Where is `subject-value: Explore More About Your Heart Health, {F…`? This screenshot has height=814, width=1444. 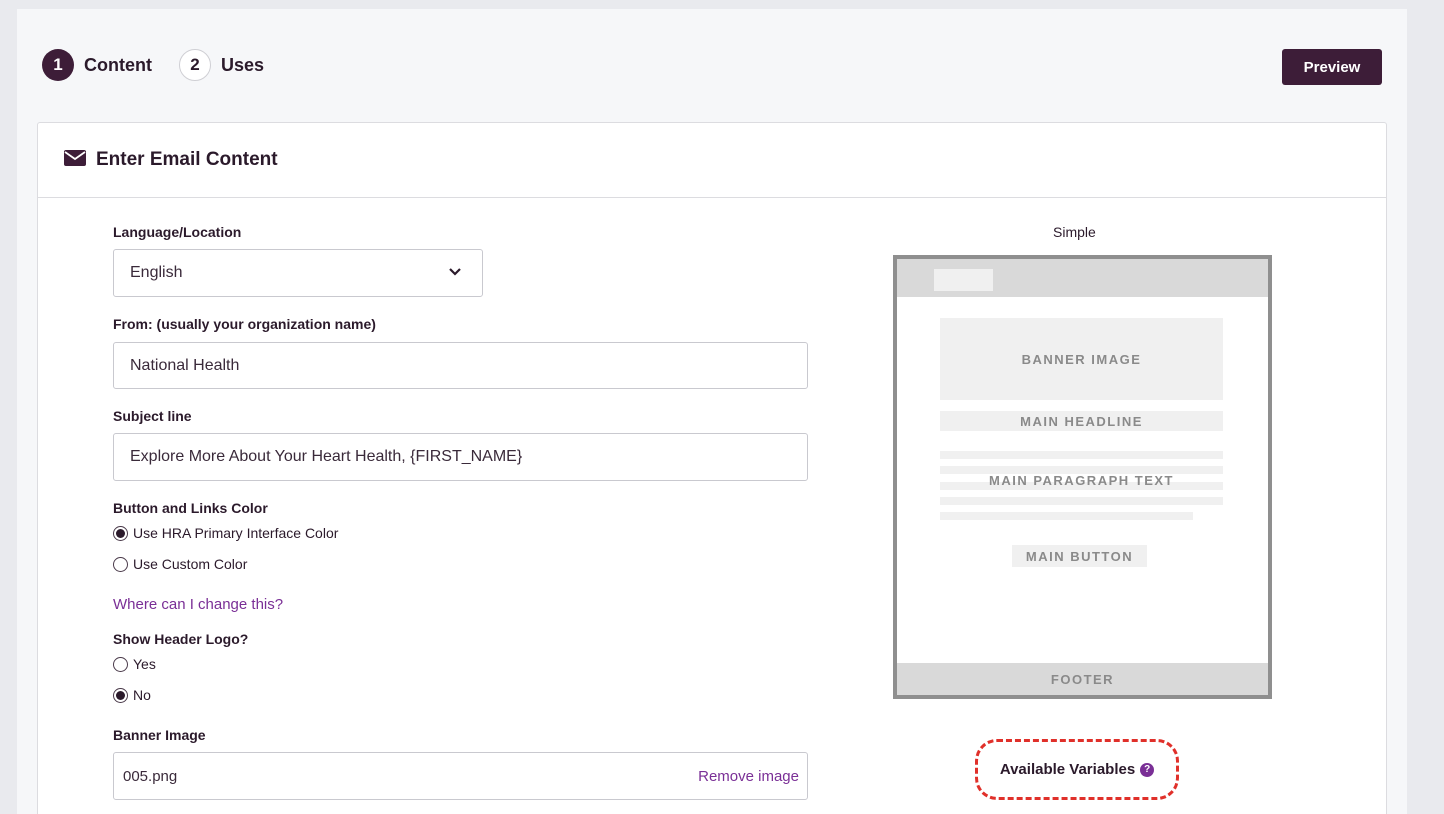
subject-value: Explore More About Your Heart Health, {F… is located at coordinates (326, 456).